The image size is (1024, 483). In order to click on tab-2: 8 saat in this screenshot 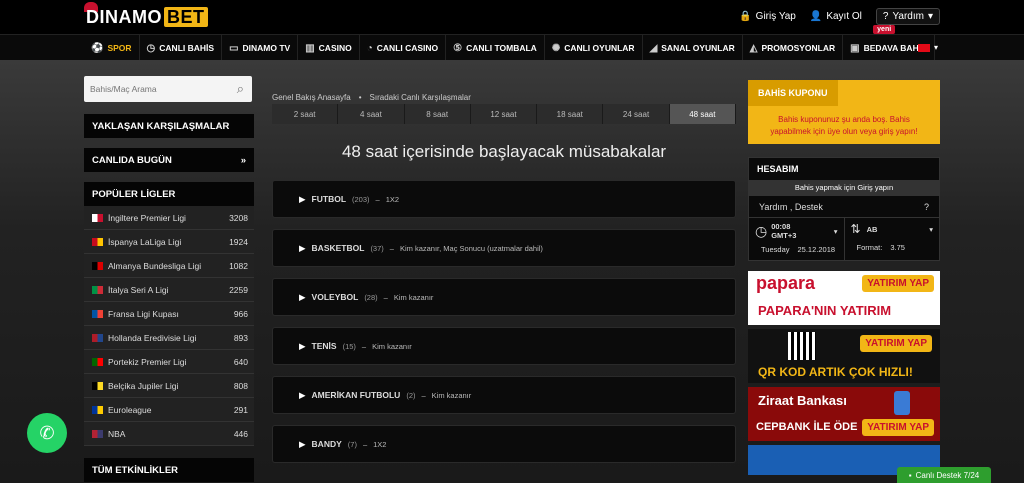, I will do `click(437, 114)`.